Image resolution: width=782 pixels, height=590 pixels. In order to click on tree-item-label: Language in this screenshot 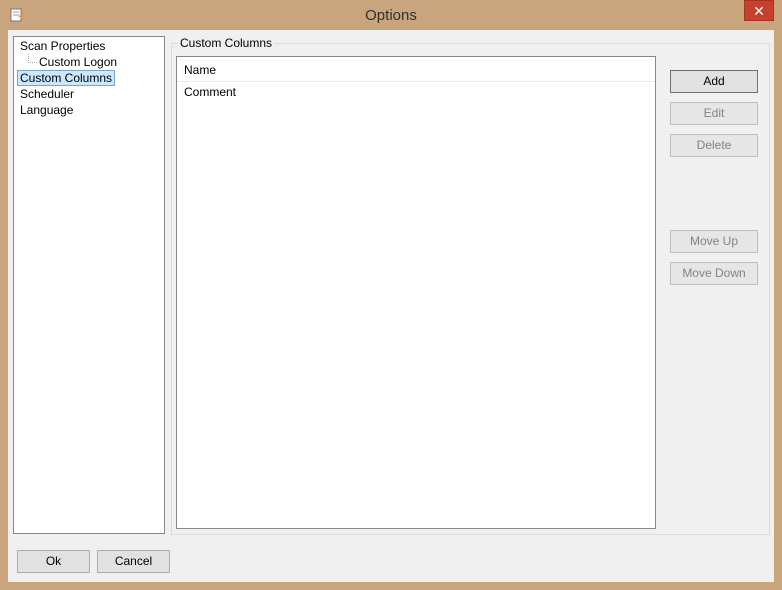, I will do `click(47, 110)`.